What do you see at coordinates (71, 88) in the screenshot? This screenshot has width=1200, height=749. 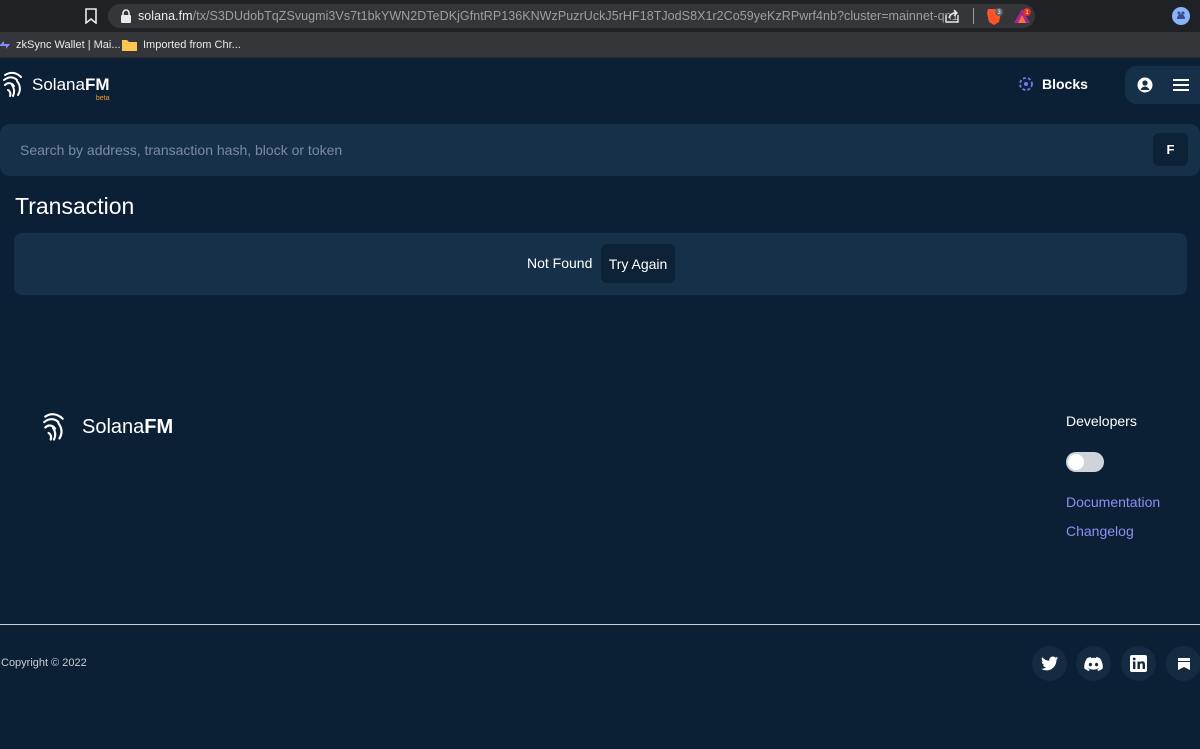 I see `header-brand: SolanaFM beta` at bounding box center [71, 88].